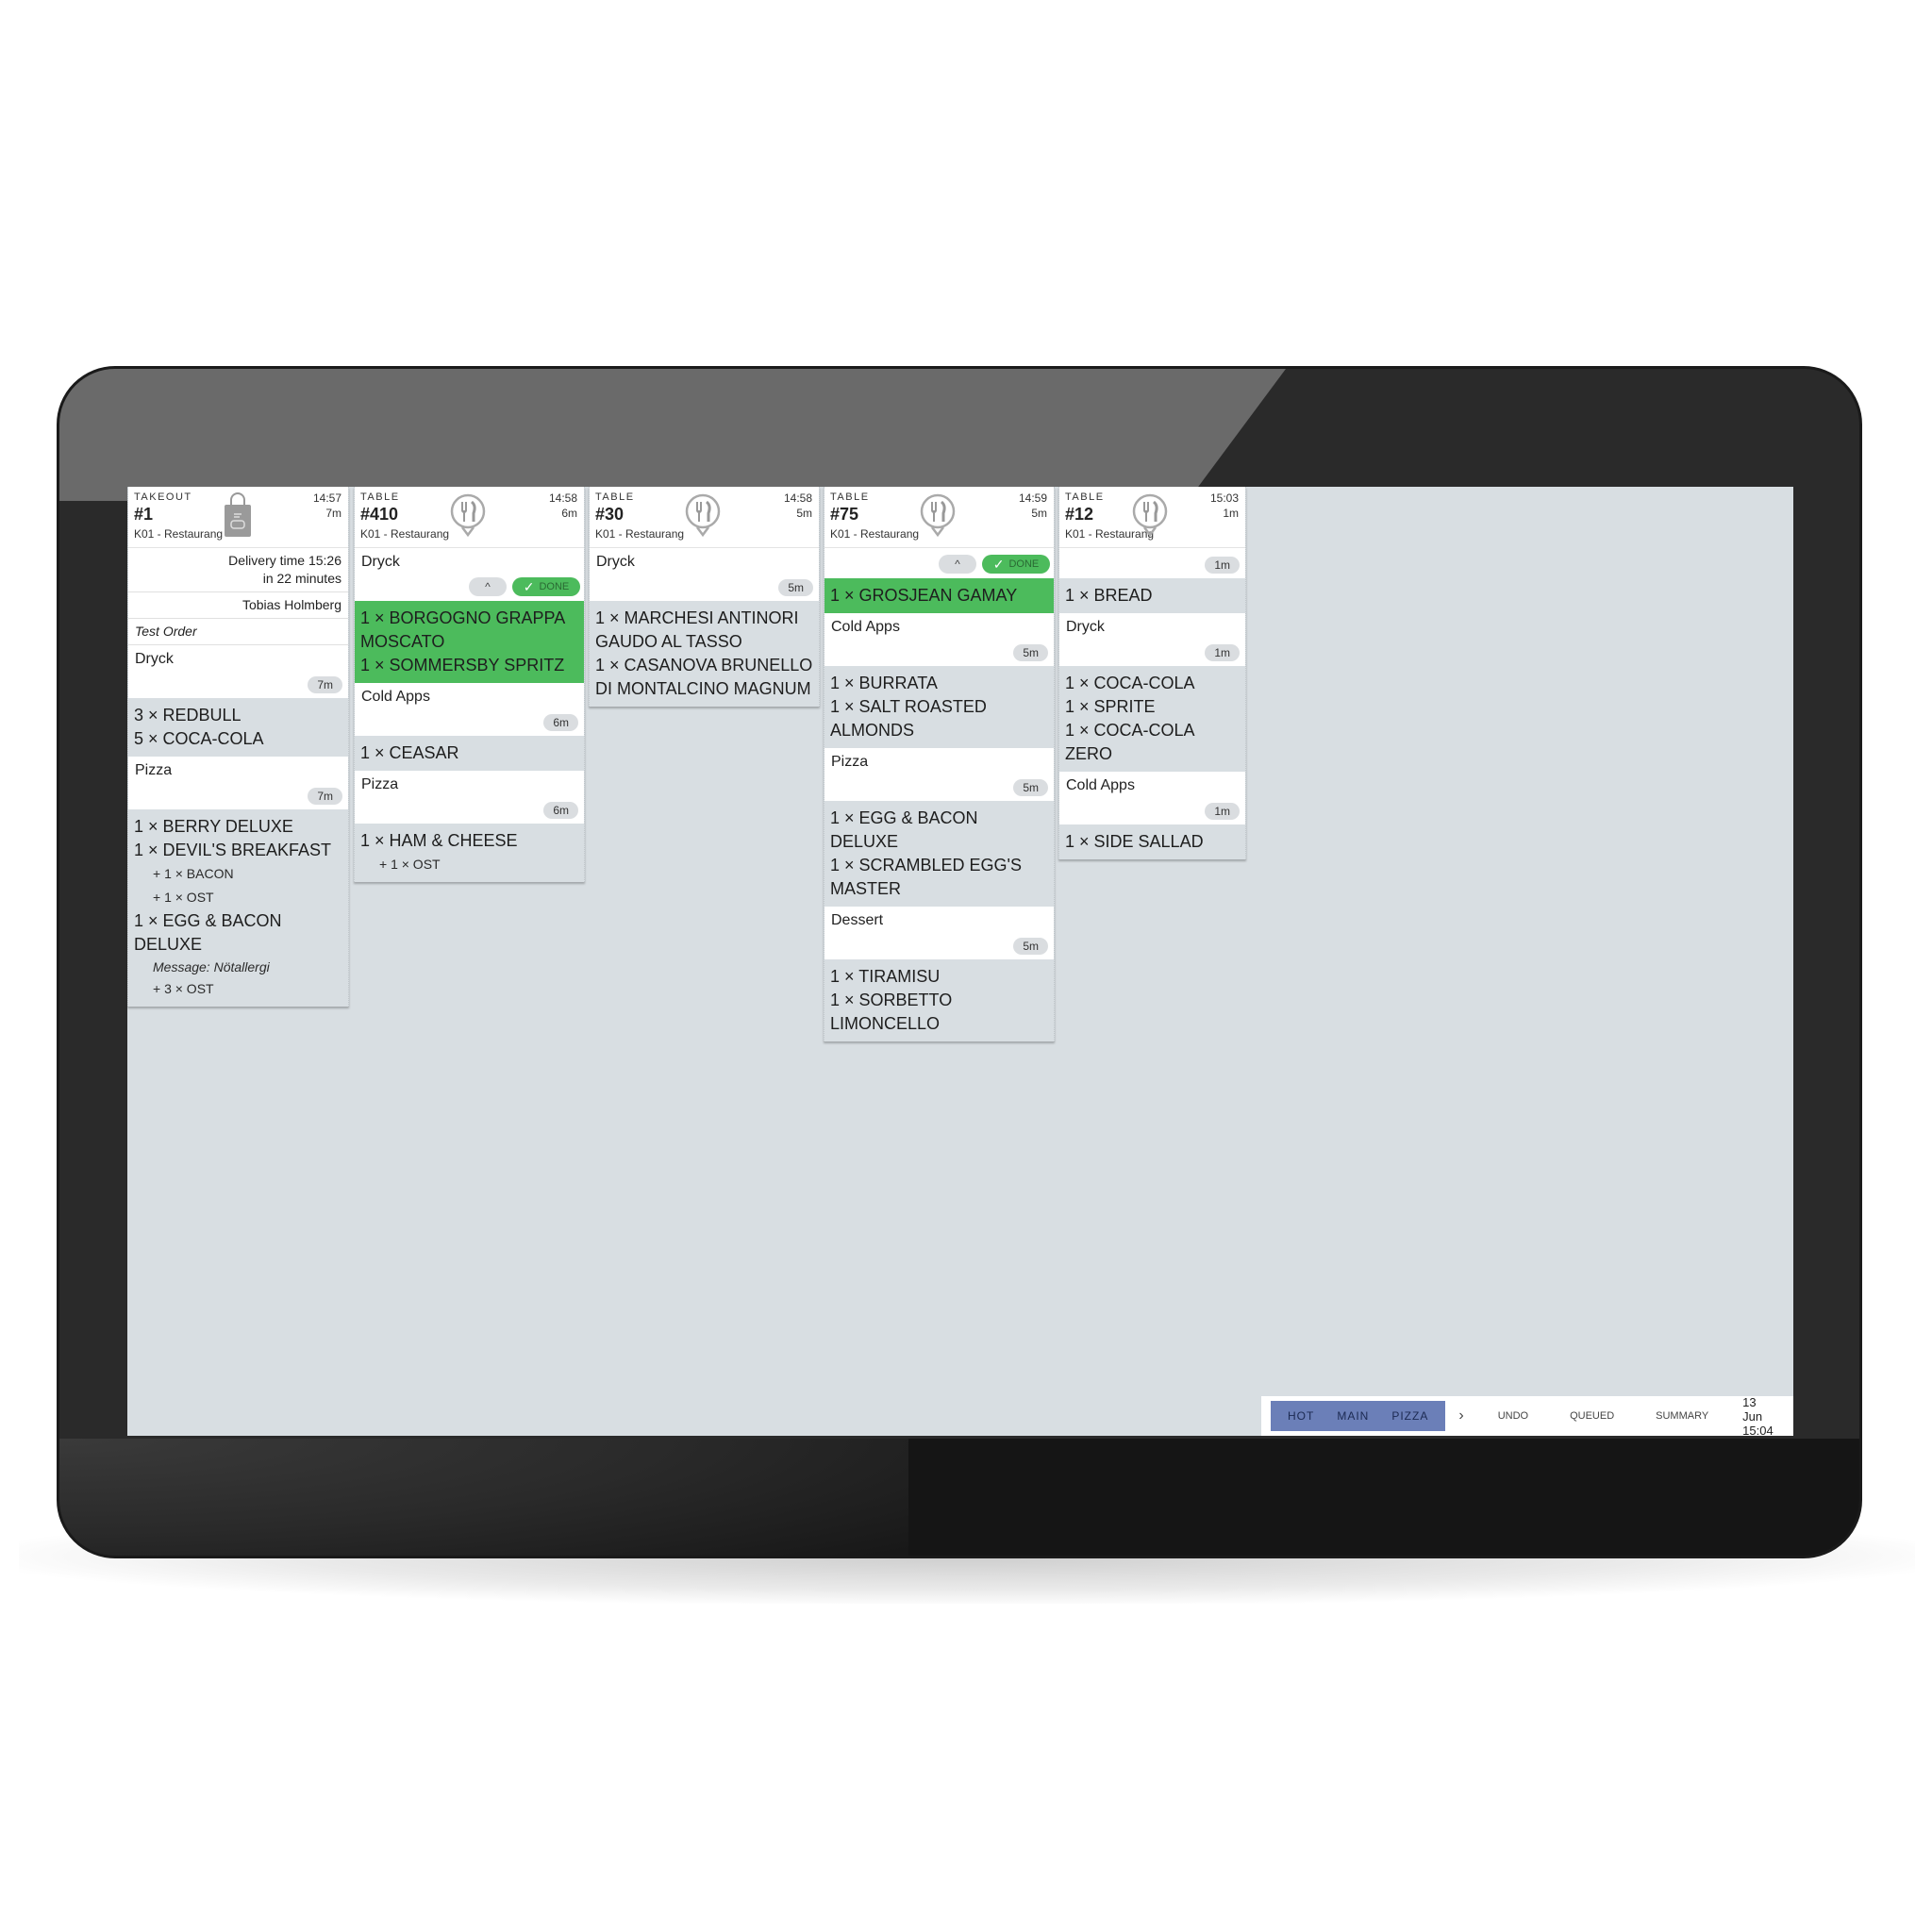  What do you see at coordinates (1231, 513) in the screenshot?
I see `order-age: 1m` at bounding box center [1231, 513].